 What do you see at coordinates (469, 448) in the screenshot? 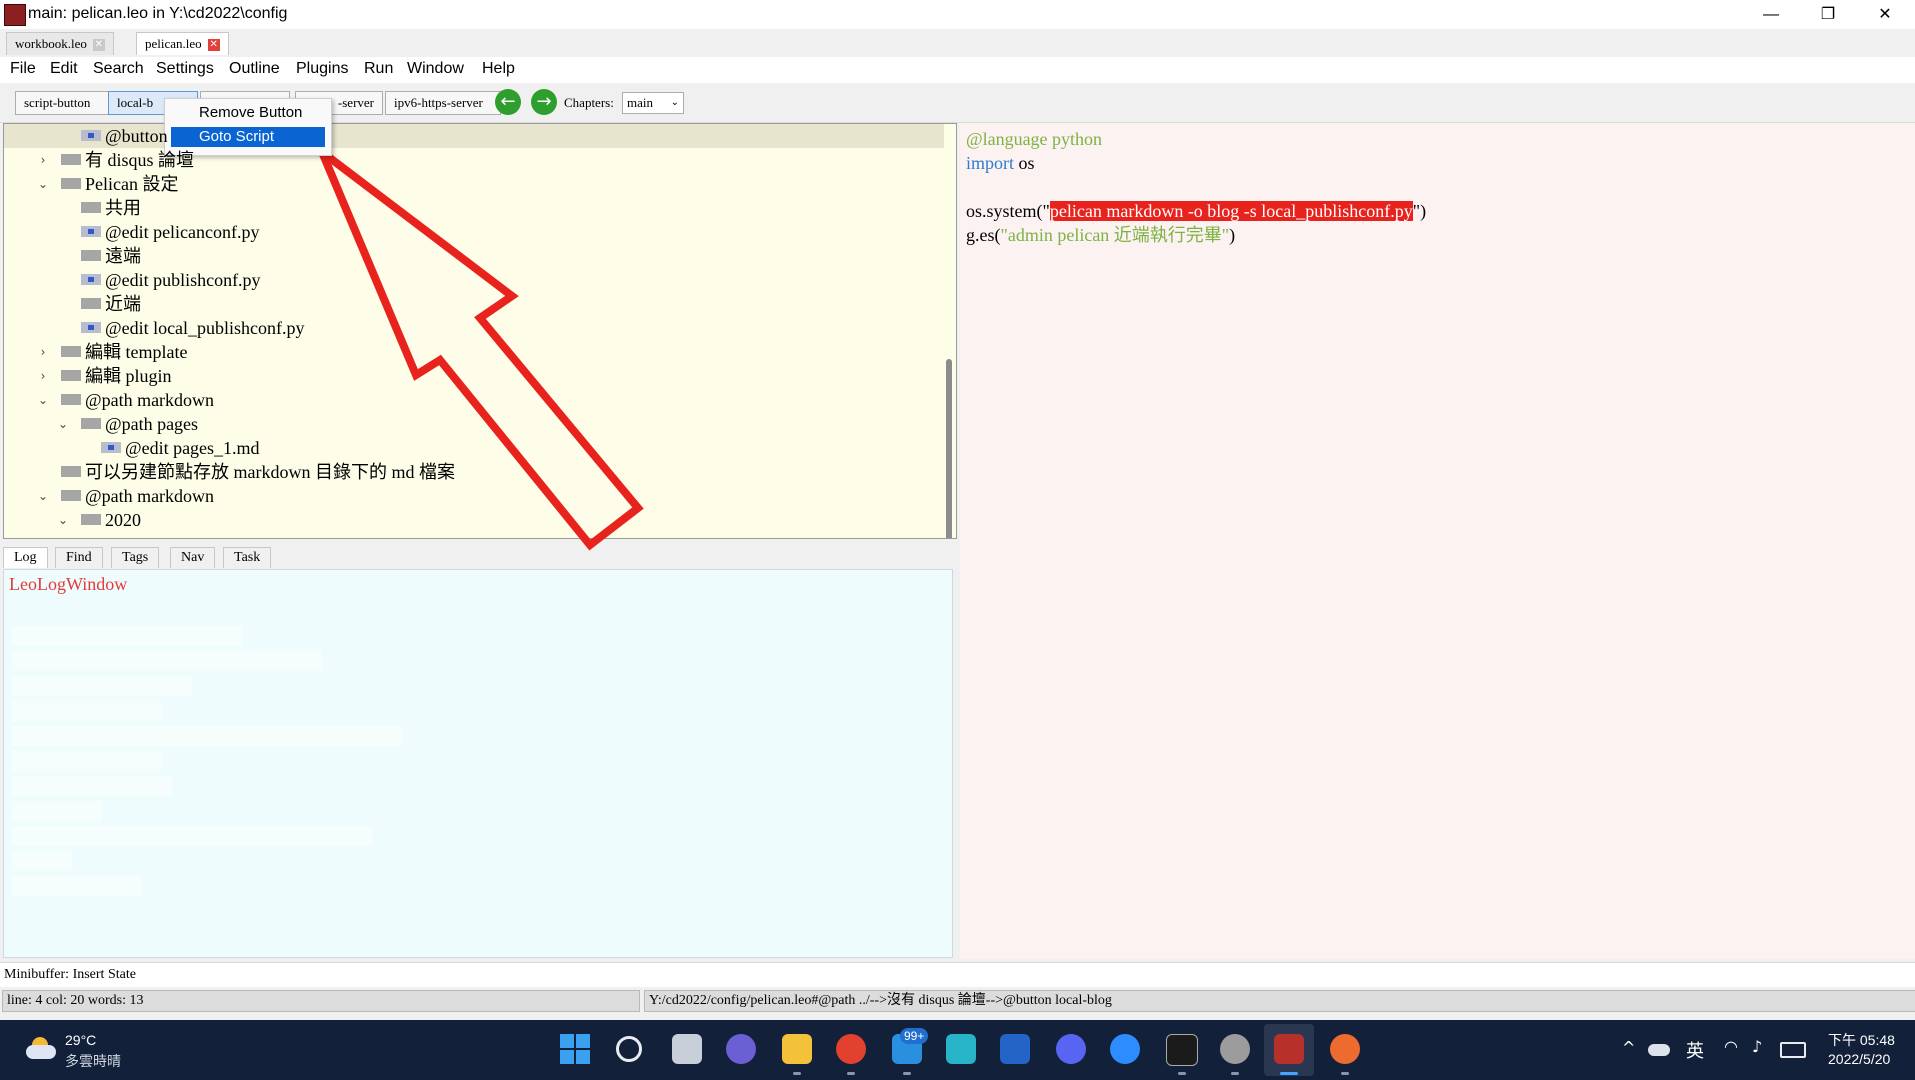
I see `outline-node: @edit pages_1.md` at bounding box center [469, 448].